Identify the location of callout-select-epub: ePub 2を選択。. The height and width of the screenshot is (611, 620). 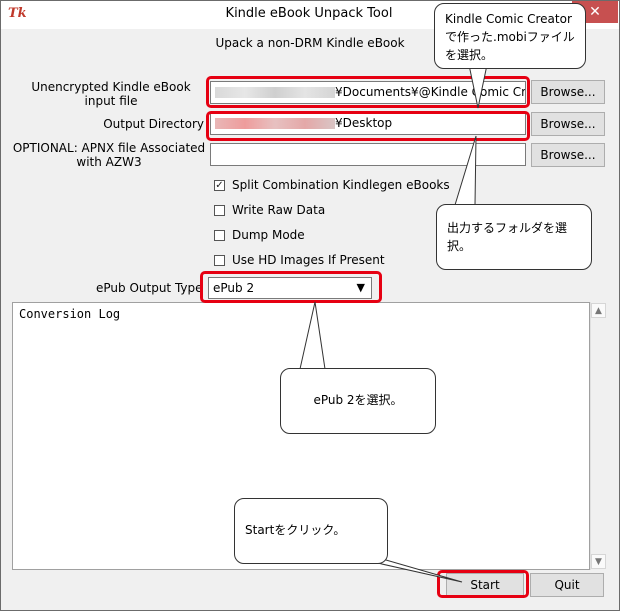
(358, 401).